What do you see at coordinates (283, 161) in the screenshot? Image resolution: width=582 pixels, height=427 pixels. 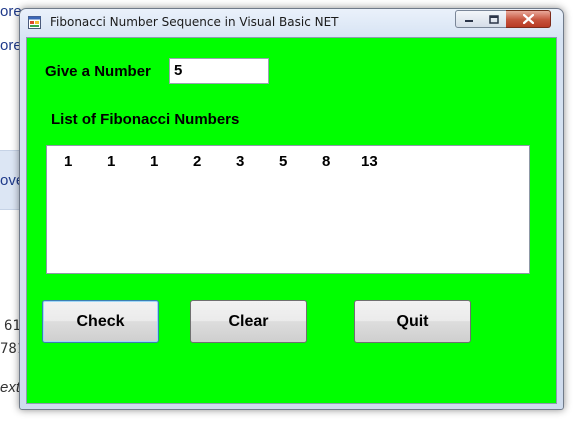 I see `list-item: 5` at bounding box center [283, 161].